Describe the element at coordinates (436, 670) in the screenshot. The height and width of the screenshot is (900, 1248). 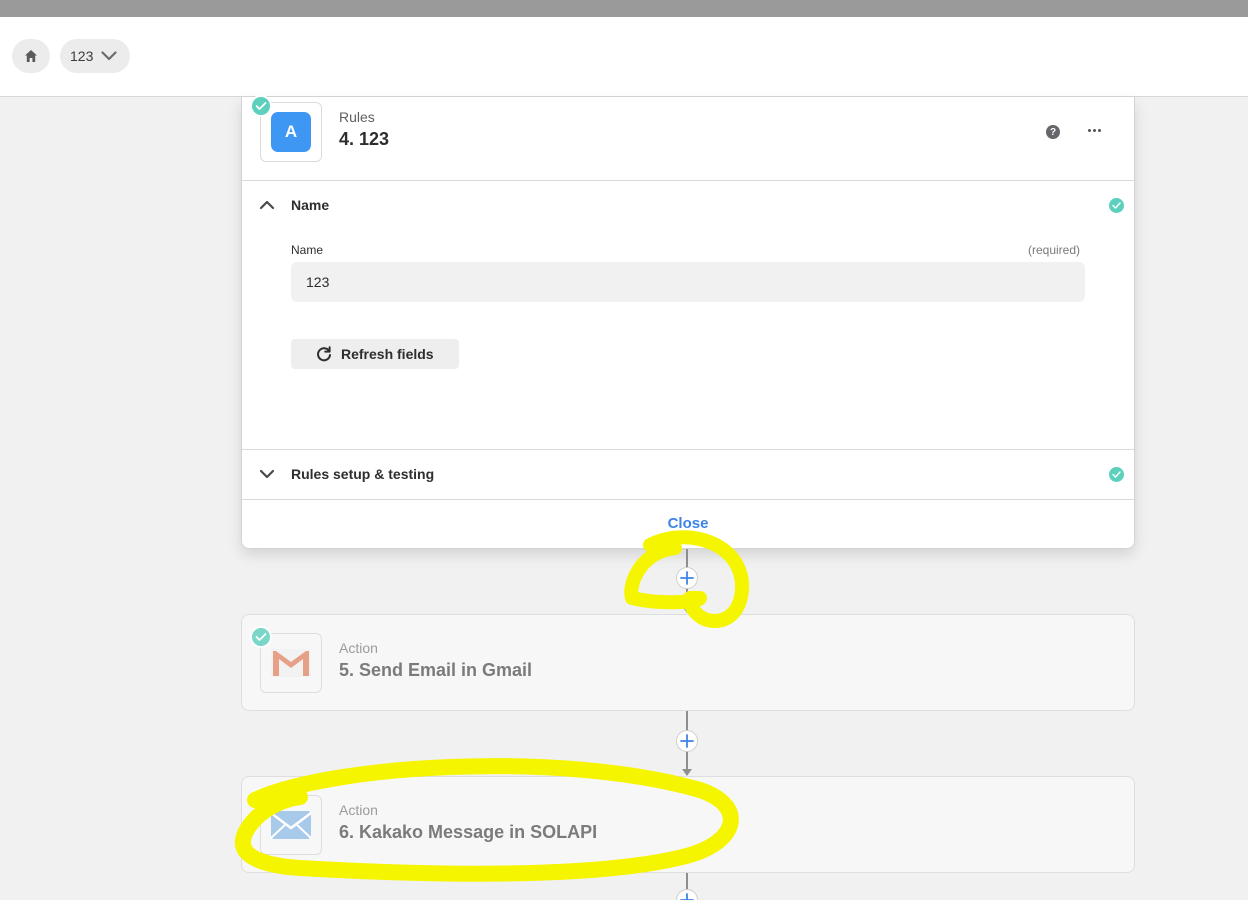
I see `step-title: 5. Send Email in Gmail` at that location.